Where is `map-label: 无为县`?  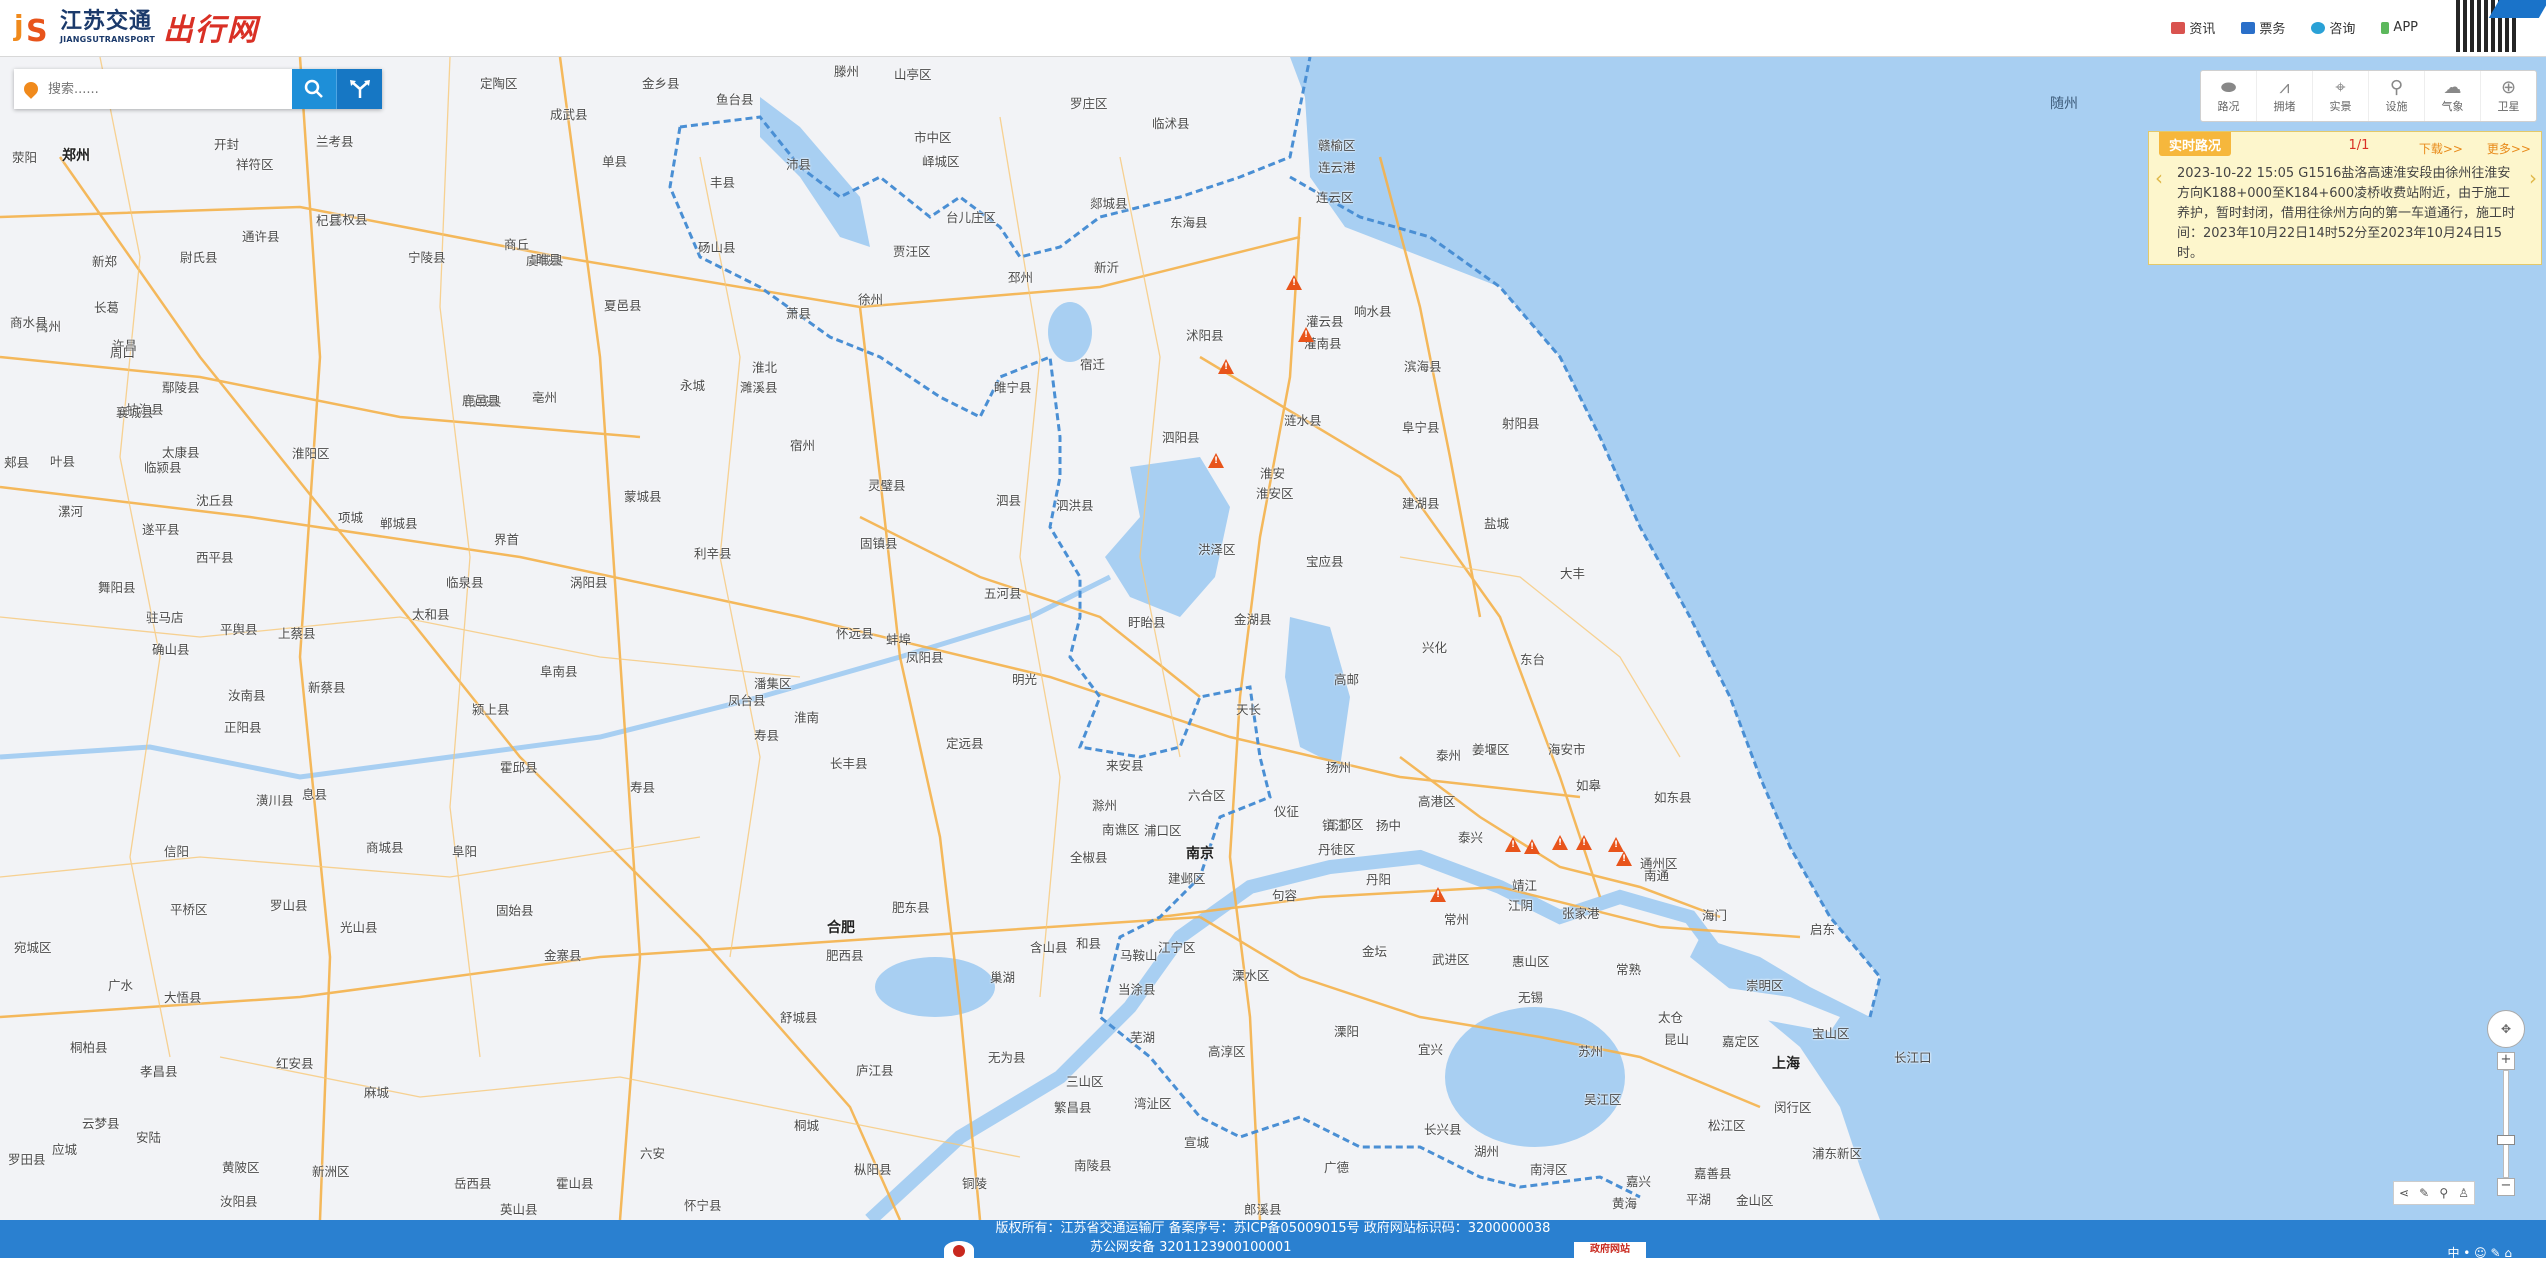
map-label: 无为县 is located at coordinates (1007, 1056).